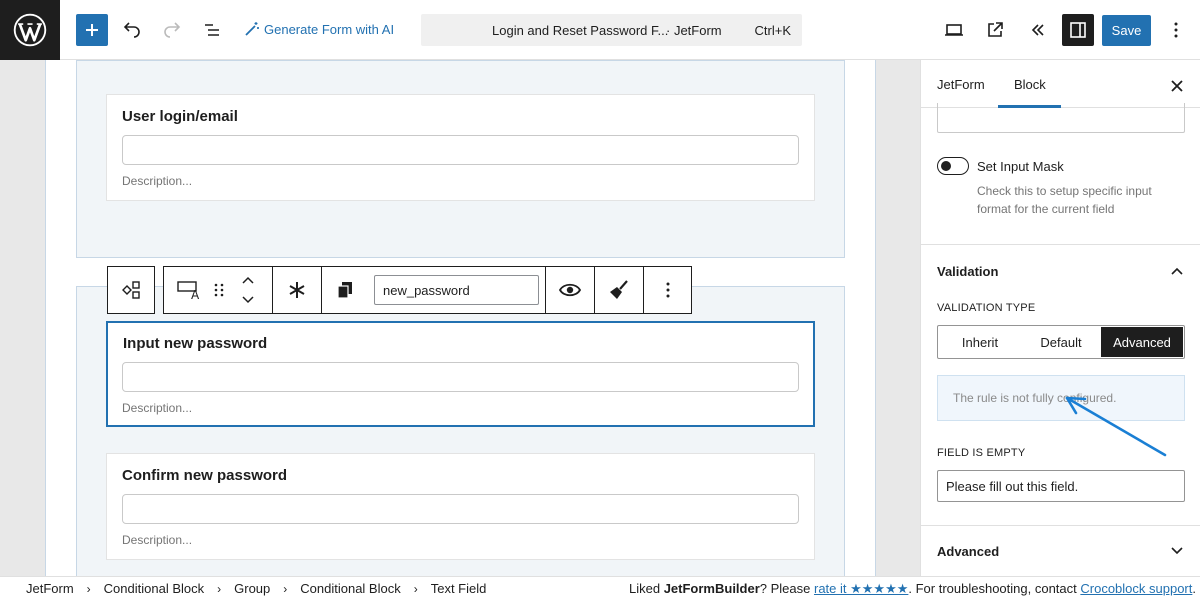 The image size is (1200, 600). What do you see at coordinates (953, 166) in the screenshot?
I see `input-mask-toggle` at bounding box center [953, 166].